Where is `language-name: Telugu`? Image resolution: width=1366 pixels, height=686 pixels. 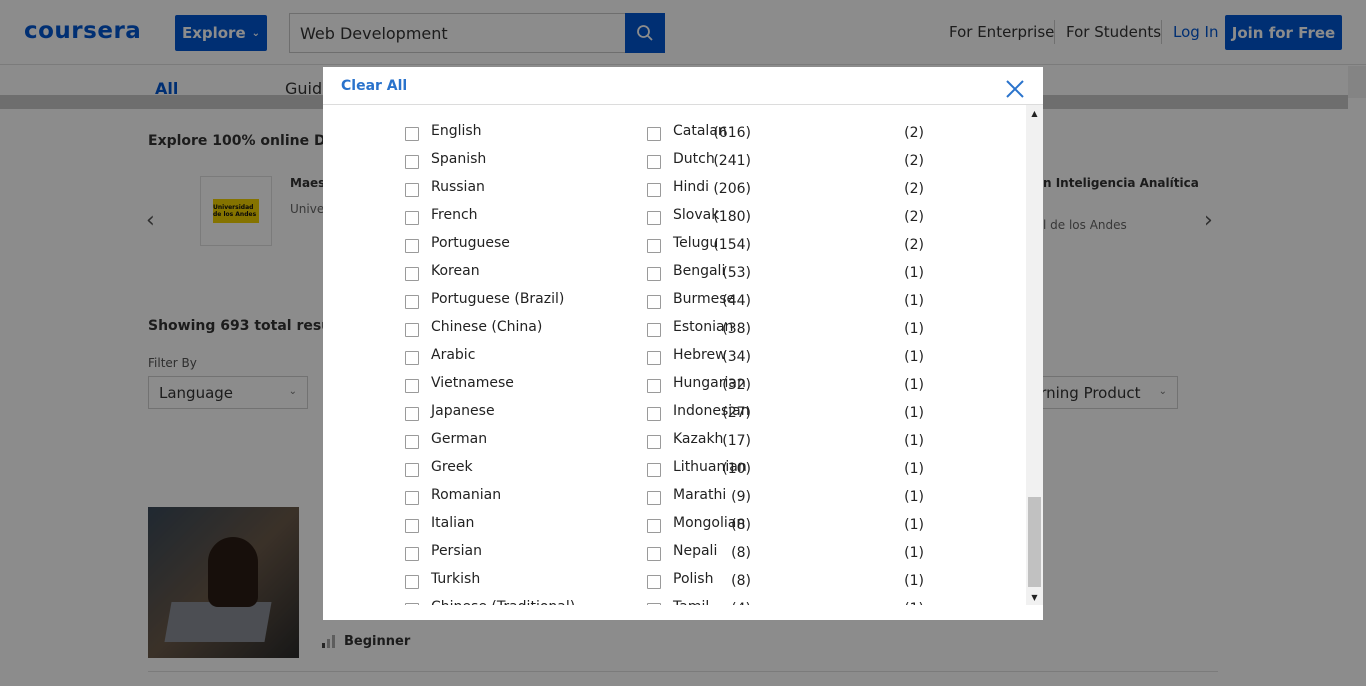 language-name: Telugu is located at coordinates (696, 243).